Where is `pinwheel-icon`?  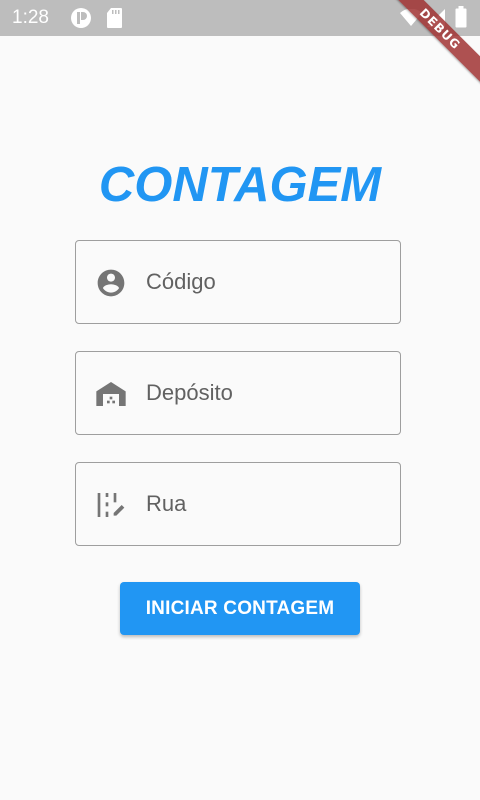 pinwheel-icon is located at coordinates (81, 18).